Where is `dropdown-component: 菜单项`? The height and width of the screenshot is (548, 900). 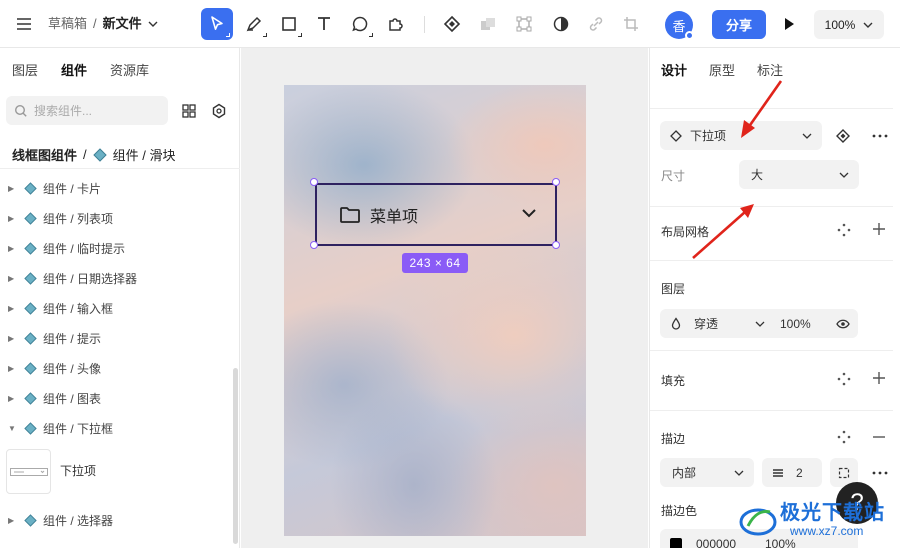 dropdown-component: 菜单项 is located at coordinates (436, 214).